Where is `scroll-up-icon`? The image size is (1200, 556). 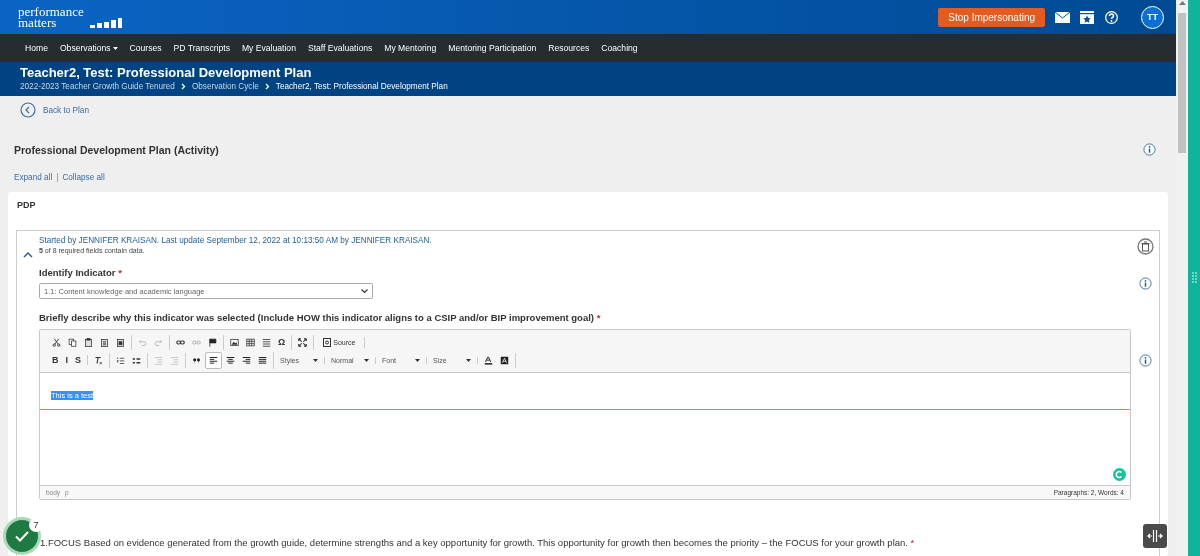
scroll-up-icon is located at coordinates (1182, 2).